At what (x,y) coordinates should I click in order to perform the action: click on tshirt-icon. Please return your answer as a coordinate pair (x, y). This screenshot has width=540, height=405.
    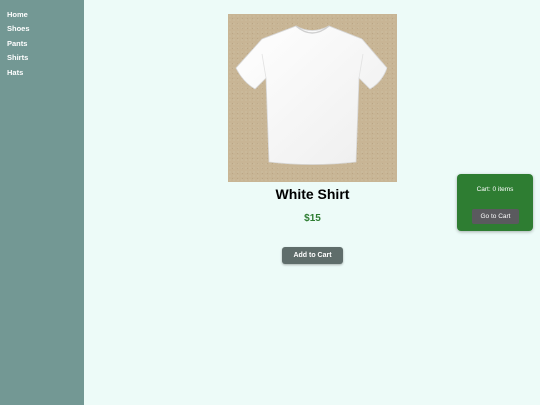
    Looking at the image, I should click on (311, 95).